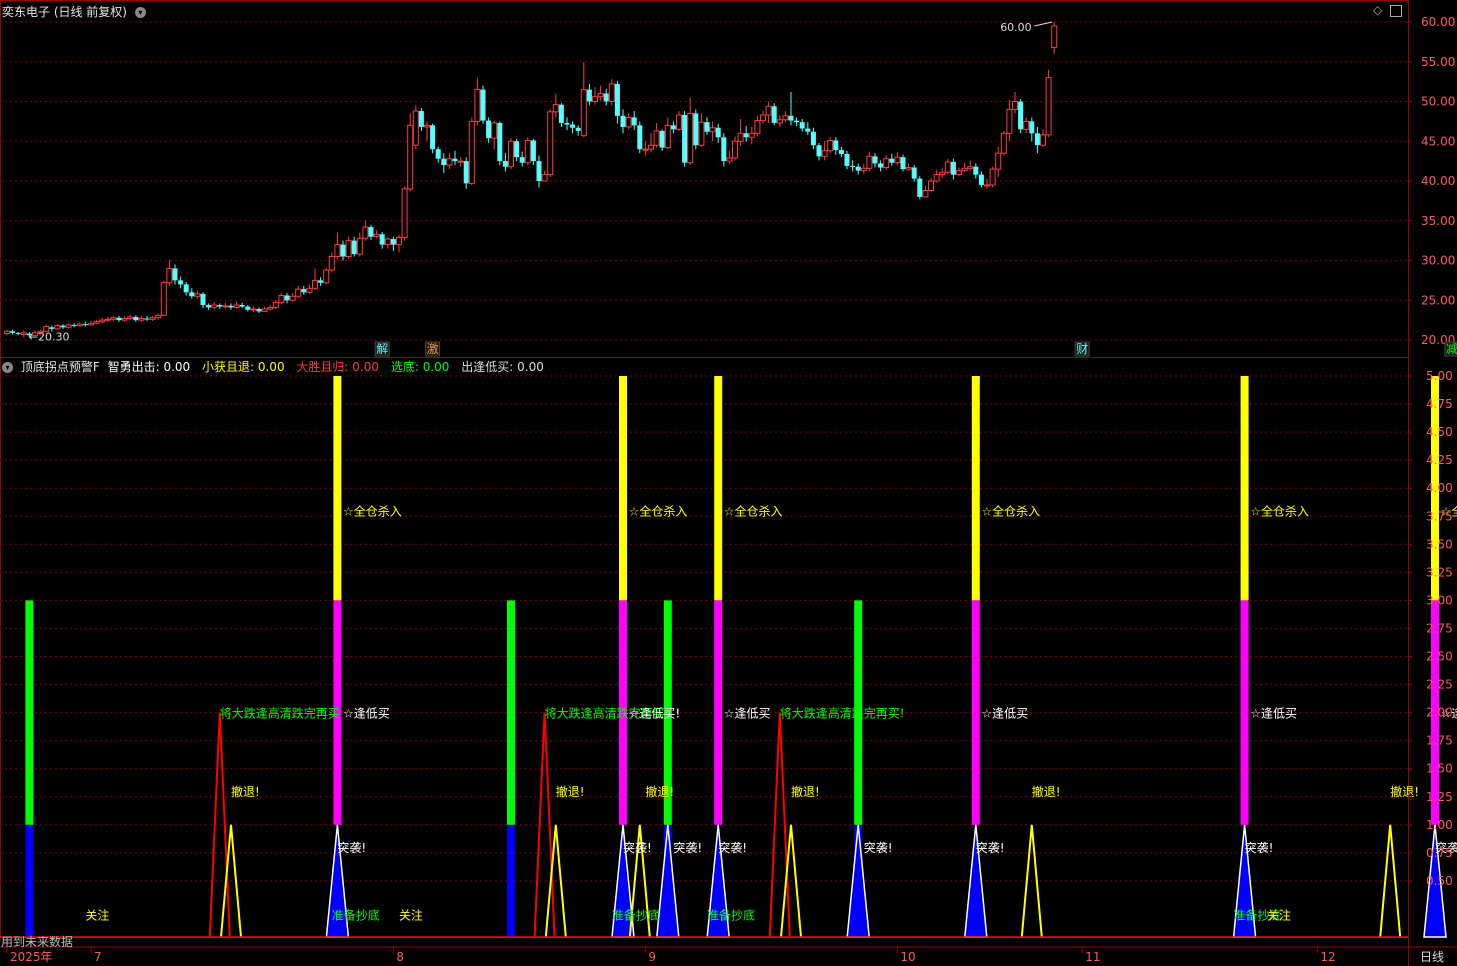 This screenshot has width=1457, height=966. Describe the element at coordinates (60, 367) in the screenshot. I see `indicator-name: 顶底拐点预警F` at that location.